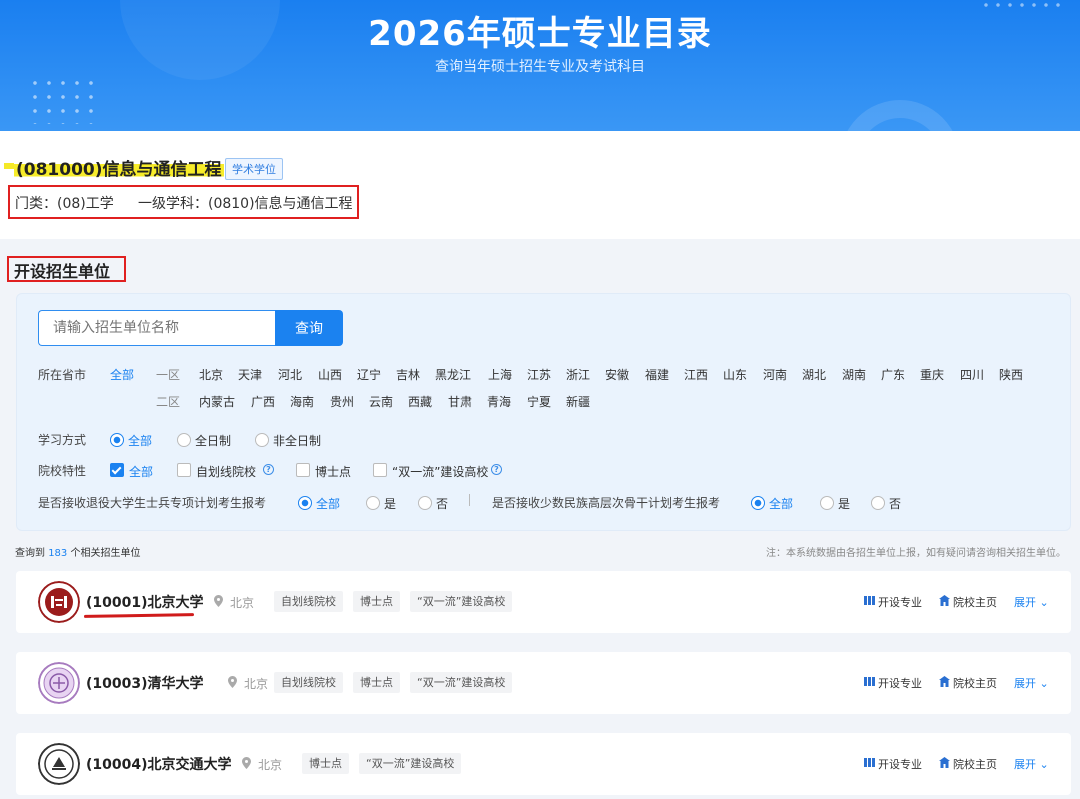 The width and height of the screenshot is (1080, 799). Describe the element at coordinates (381, 503) in the screenshot. I see `veteran-yes-radio: 是` at that location.